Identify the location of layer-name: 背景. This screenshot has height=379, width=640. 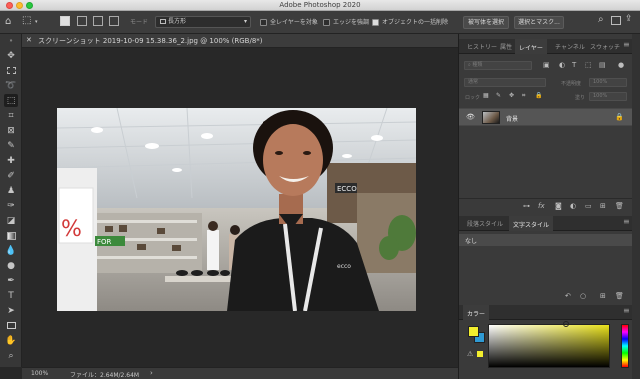
(512, 118).